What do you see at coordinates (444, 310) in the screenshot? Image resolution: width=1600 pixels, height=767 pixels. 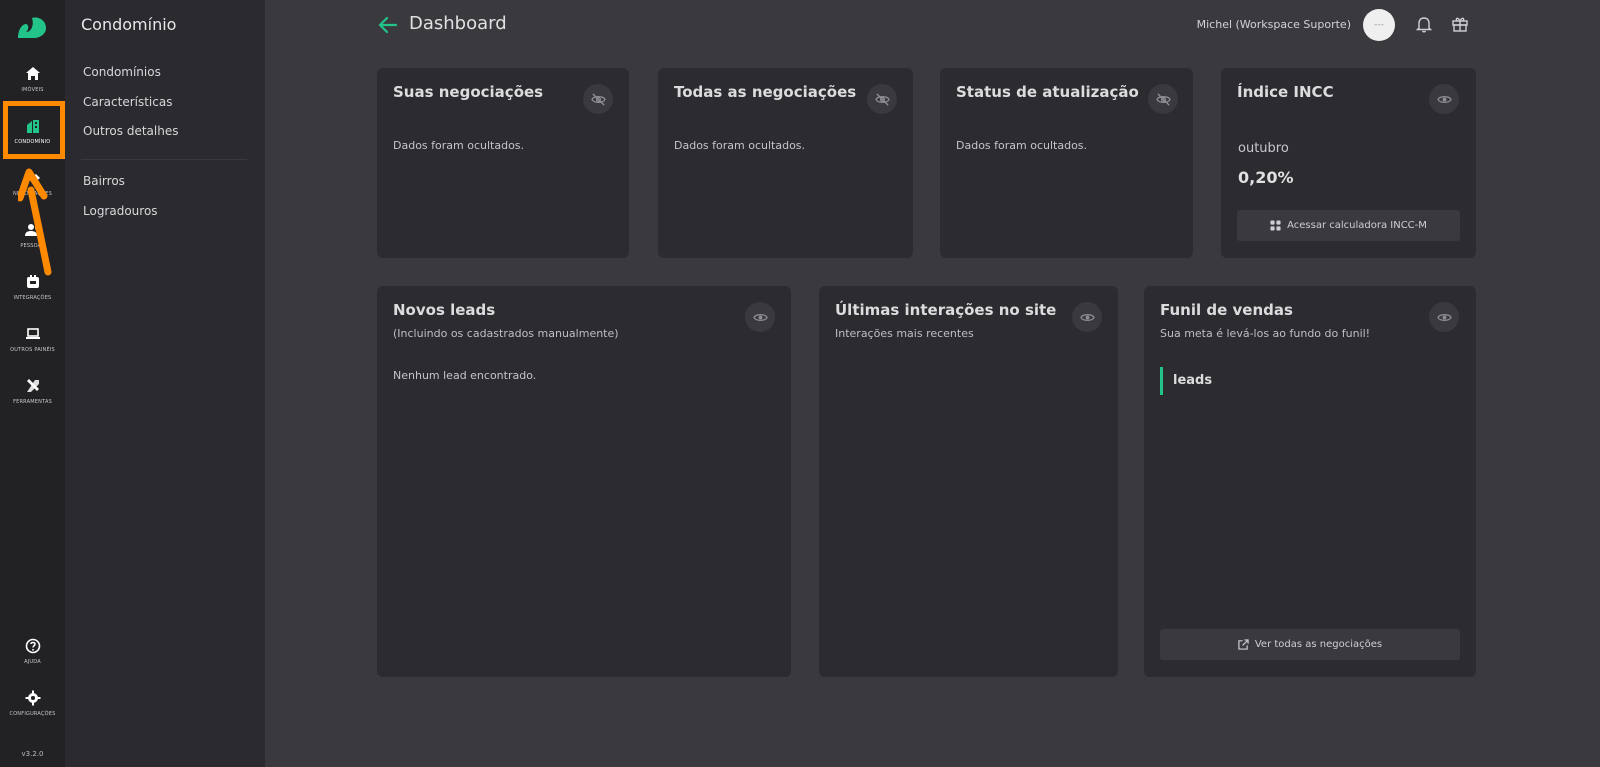 I see `card-title: Novos leads` at bounding box center [444, 310].